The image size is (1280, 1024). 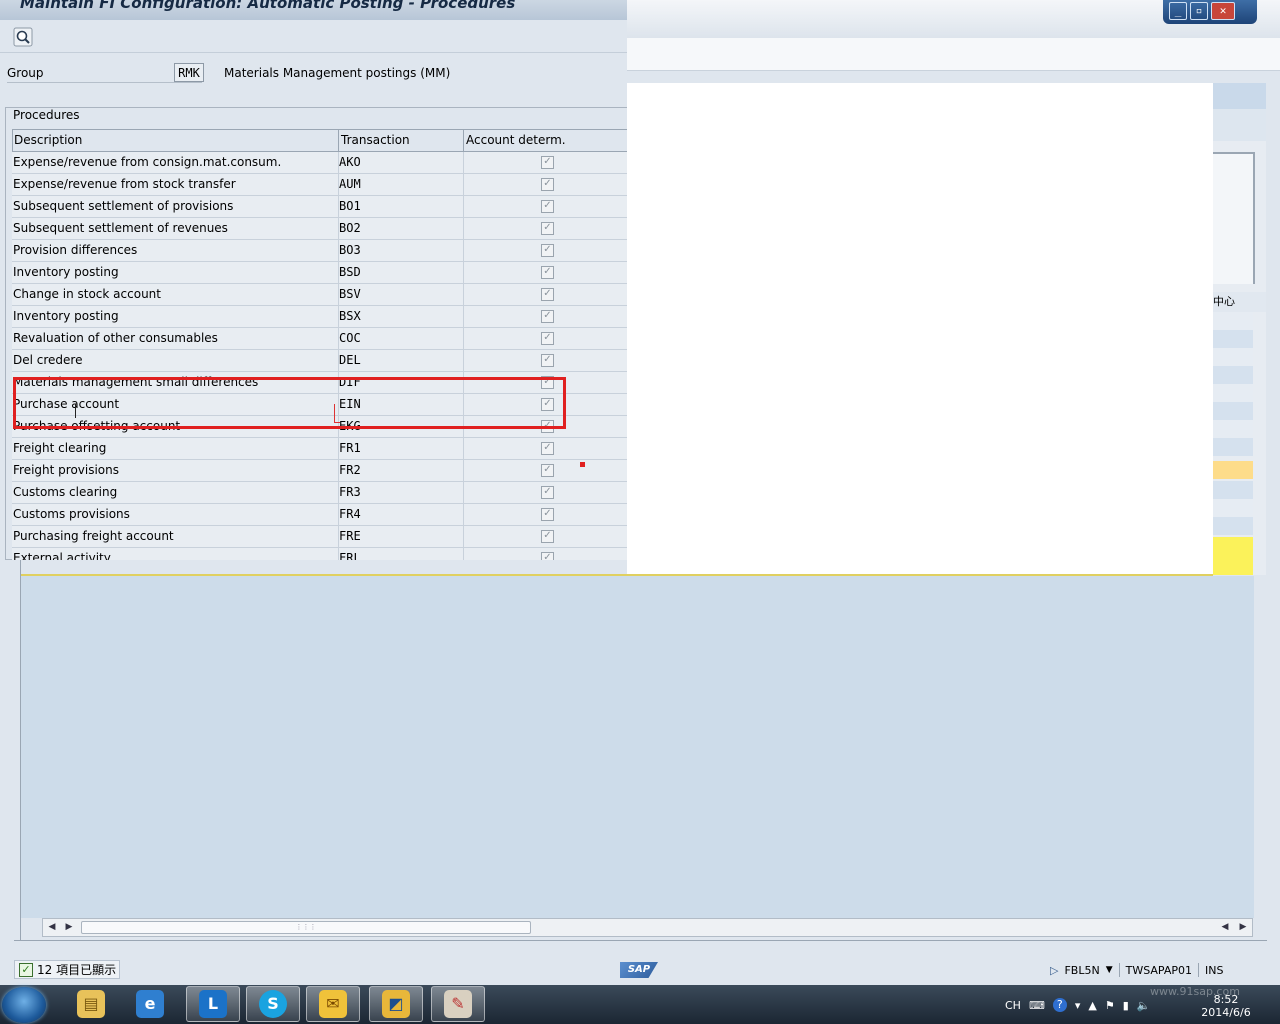 What do you see at coordinates (319, 273) in the screenshot?
I see `table-row: Inventory posting BSD ✓` at bounding box center [319, 273].